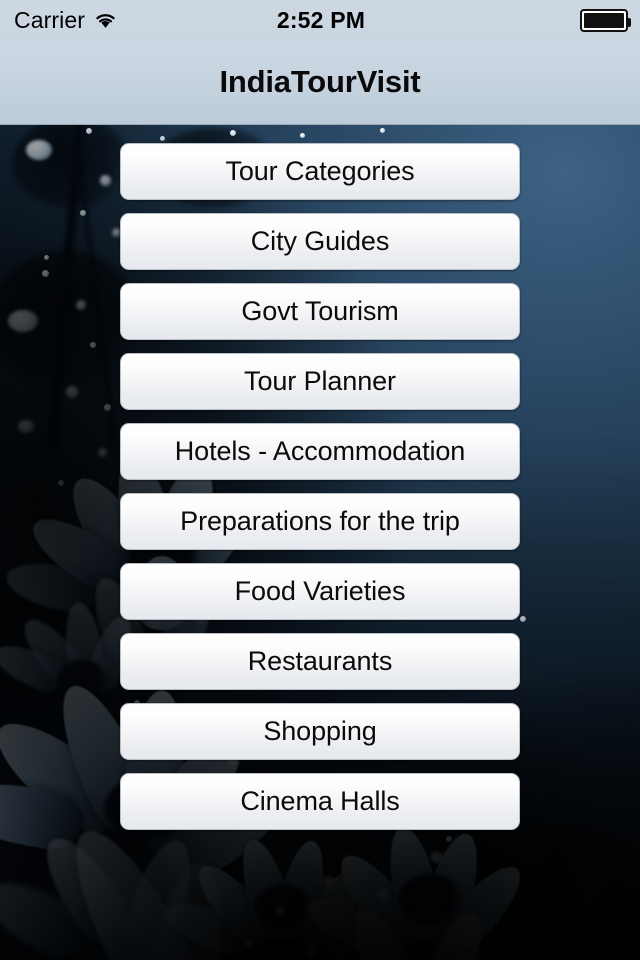 Image resolution: width=640 pixels, height=960 pixels. I want to click on menu-button-label: City Guides, so click(320, 241).